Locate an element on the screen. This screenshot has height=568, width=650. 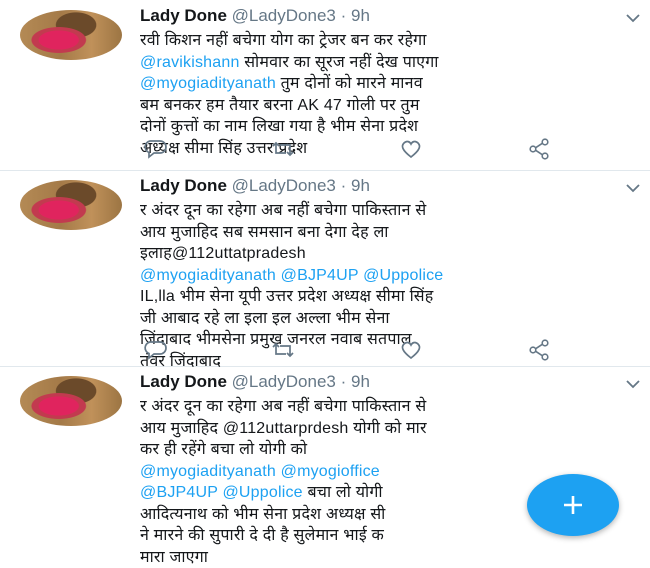
tweet-text-segment: बचा लो योगी is located at coordinates (343, 492).